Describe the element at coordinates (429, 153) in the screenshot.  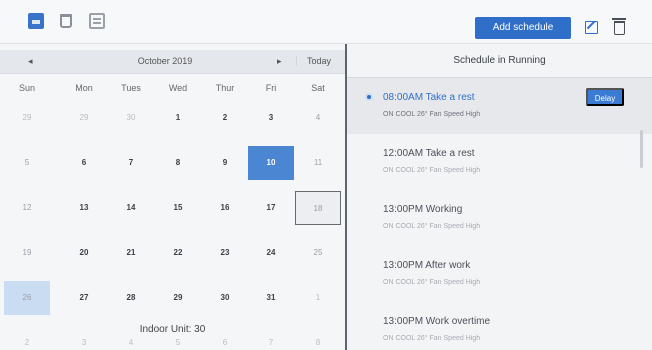
I see `schedule-title: 12:00AM Take a rest` at that location.